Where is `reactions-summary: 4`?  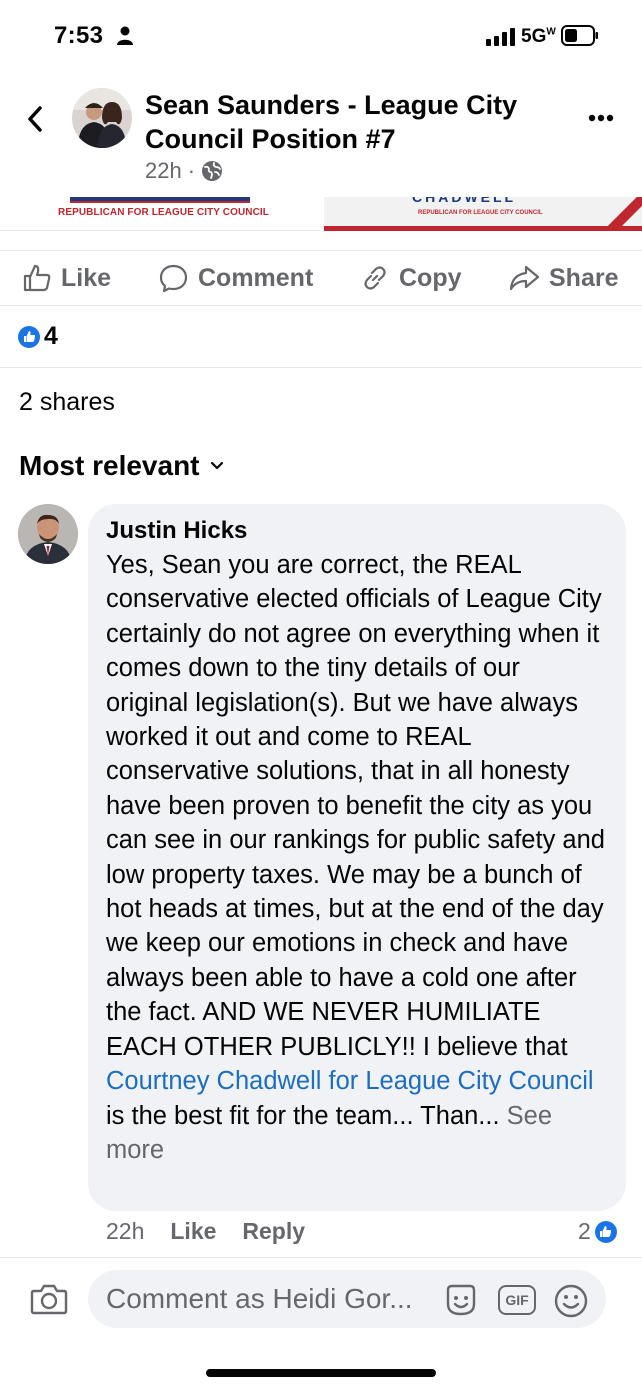
reactions-summary: 4 is located at coordinates (38, 336).